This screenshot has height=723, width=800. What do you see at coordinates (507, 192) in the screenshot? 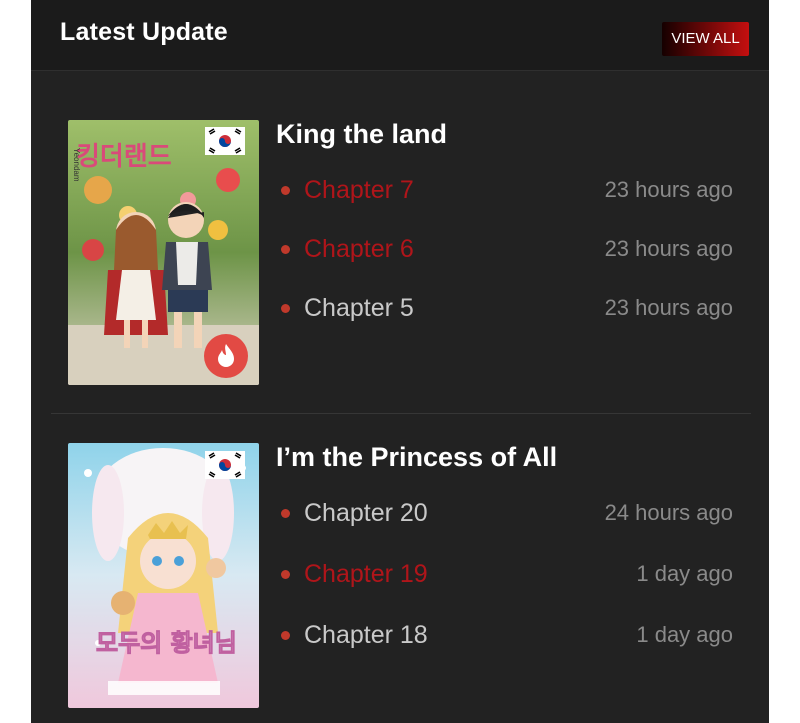
I see `chapter-row: Chapter 7 23 hours ago` at bounding box center [507, 192].